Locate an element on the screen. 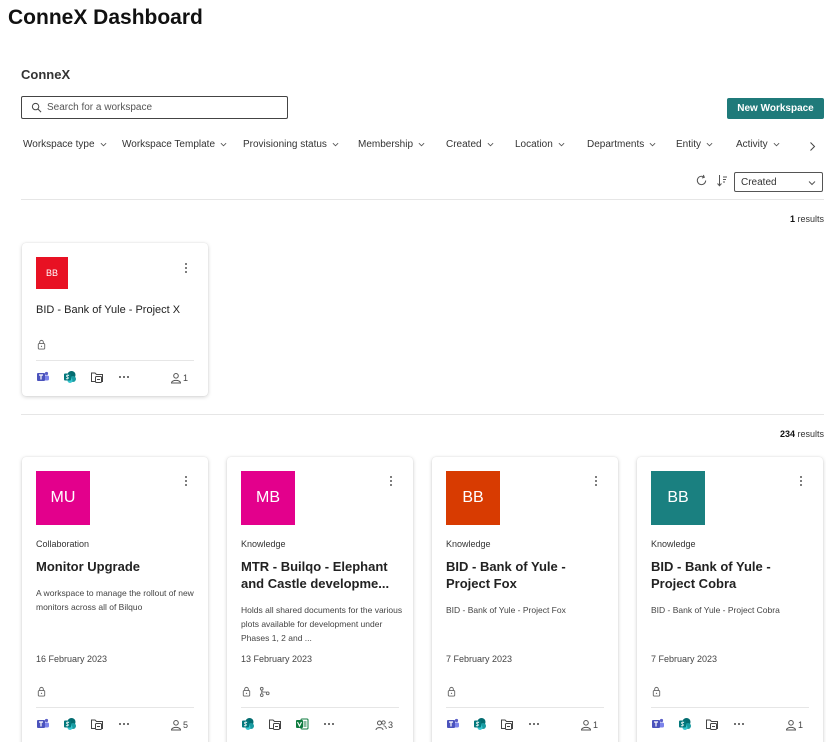 This screenshot has width=826, height=742. filter-provisioning-status: Provisioning status is located at coordinates (291, 144).